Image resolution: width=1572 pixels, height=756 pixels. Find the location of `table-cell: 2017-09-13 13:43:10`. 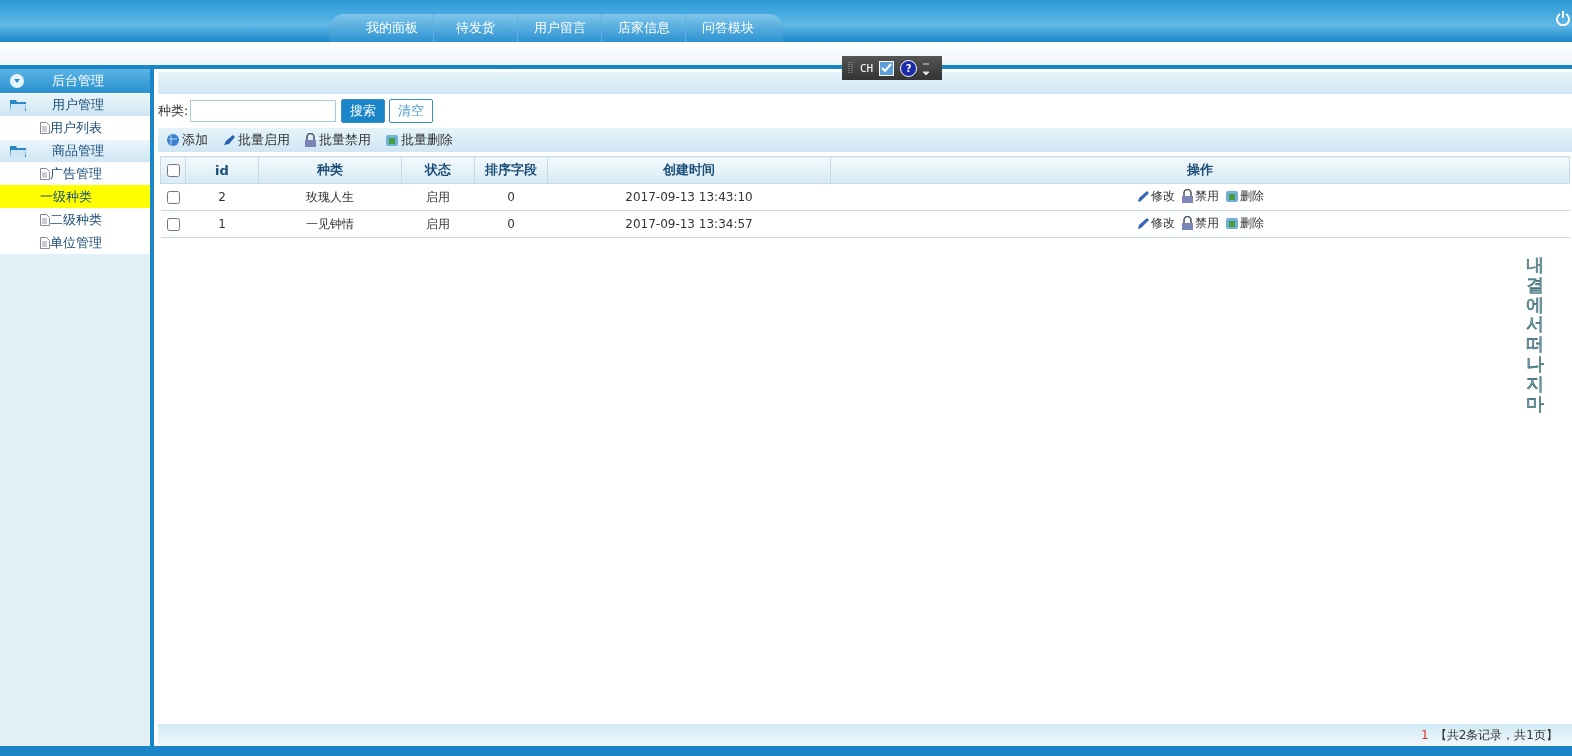

table-cell: 2017-09-13 13:43:10 is located at coordinates (689, 197).